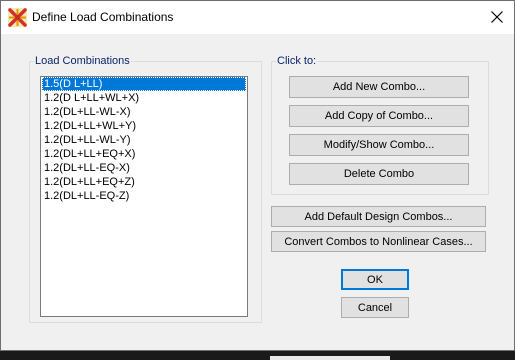  What do you see at coordinates (103, 17) in the screenshot?
I see `window-title: Define Load Combinations` at bounding box center [103, 17].